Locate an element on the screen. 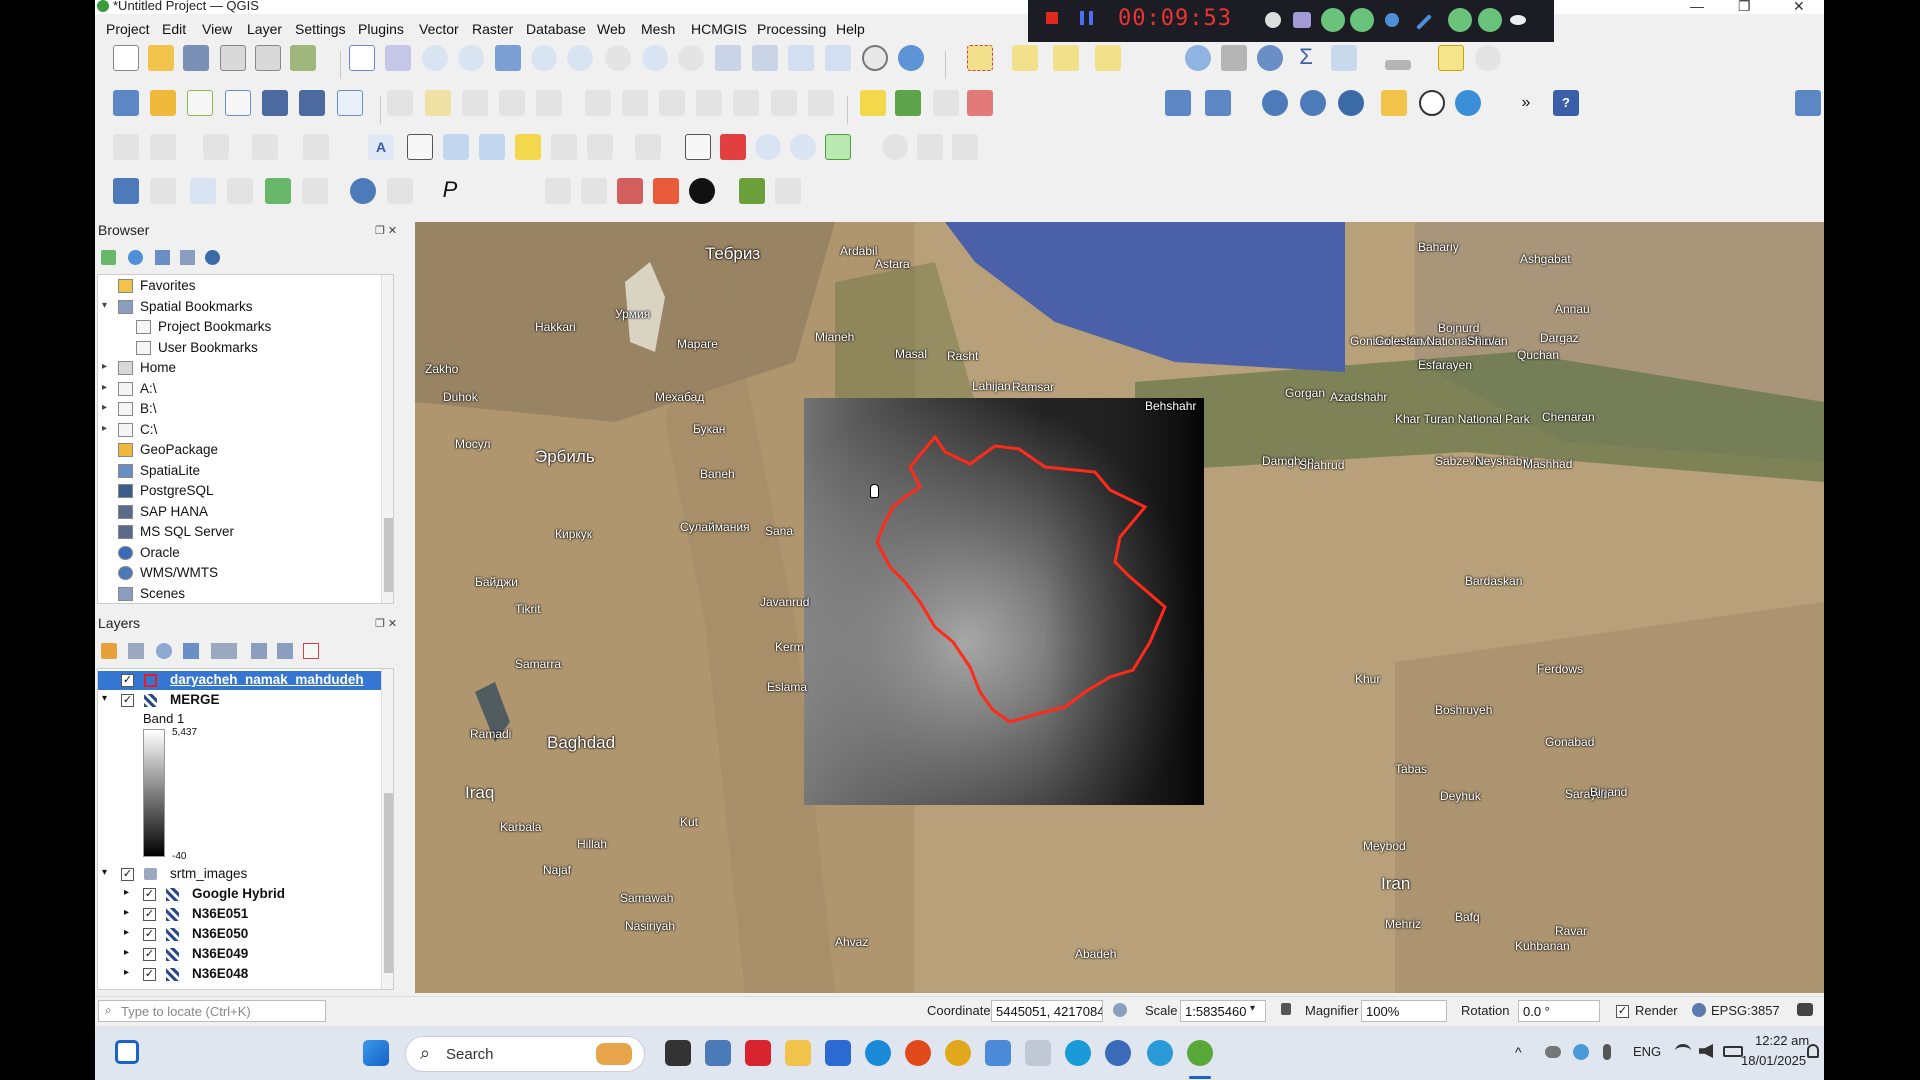 This screenshot has width=1920, height=1080. refresh-browser-icon is located at coordinates (135, 257).